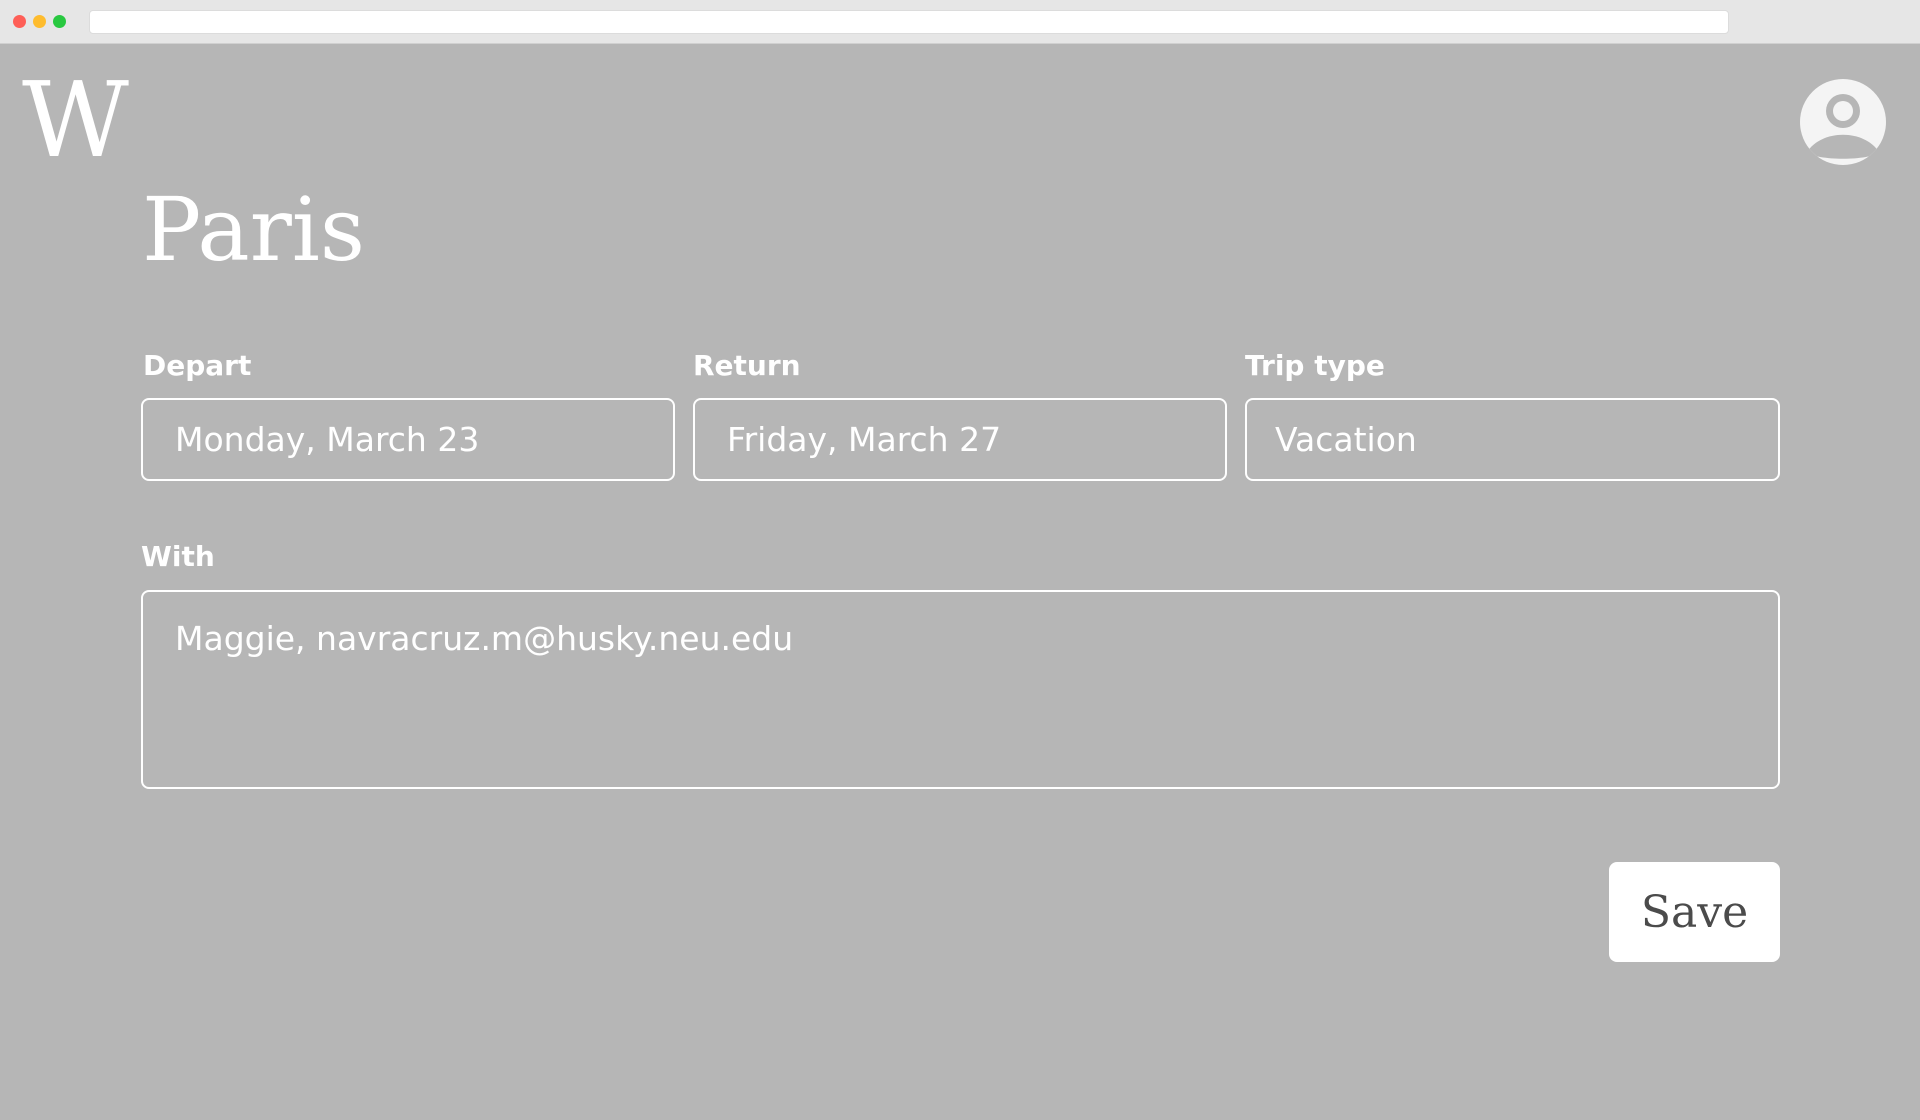 The image size is (1920, 1120). What do you see at coordinates (747, 365) in the screenshot?
I see `return-label: Return` at bounding box center [747, 365].